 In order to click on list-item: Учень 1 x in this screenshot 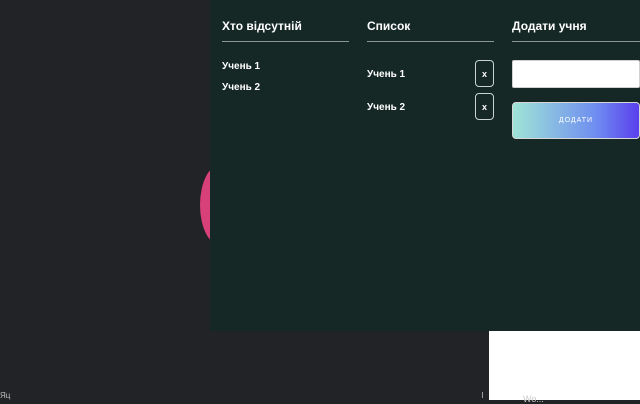, I will do `click(430, 75)`.